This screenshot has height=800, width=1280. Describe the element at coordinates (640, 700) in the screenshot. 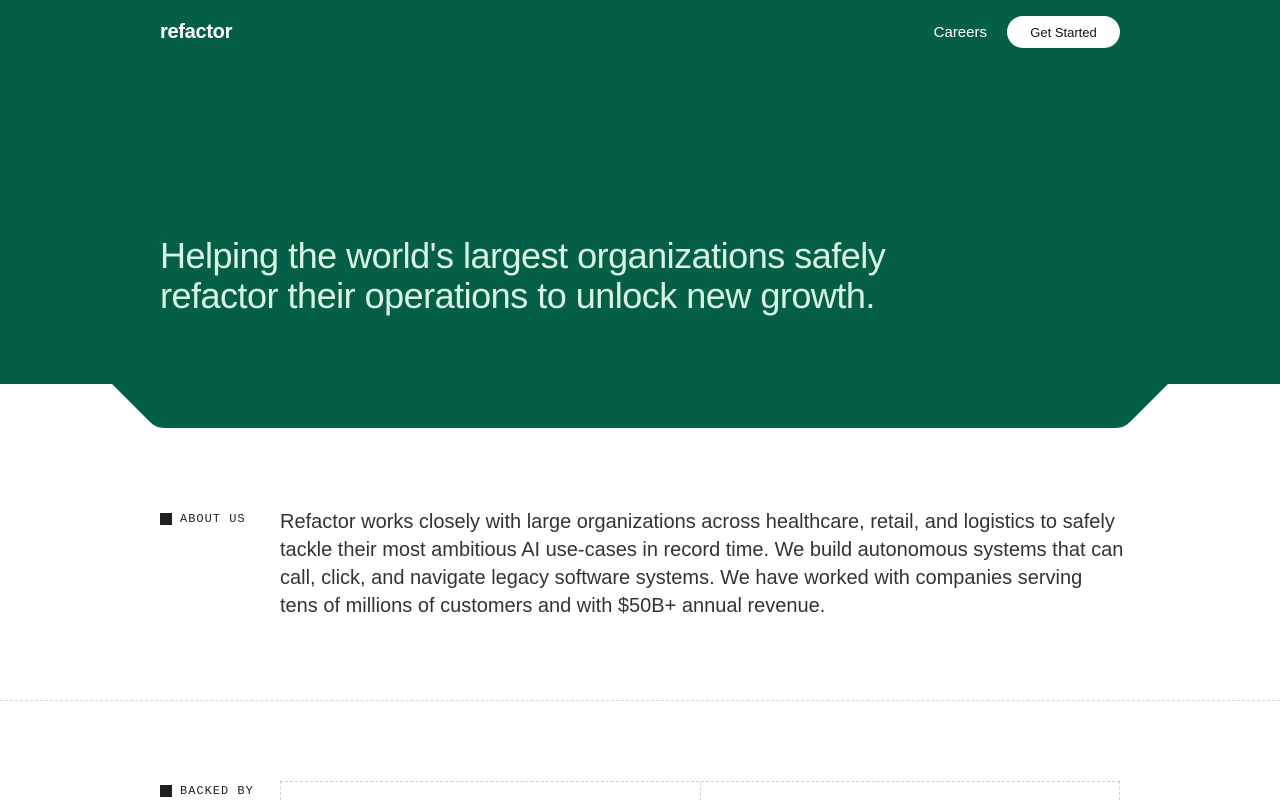

I see `section-divider` at that location.